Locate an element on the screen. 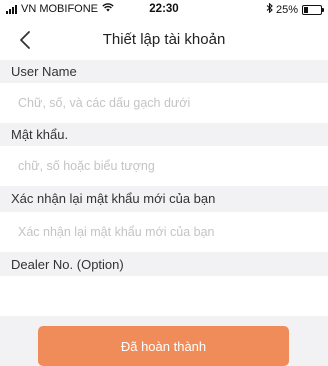 The image size is (328, 366). username-field-row is located at coordinates (164, 103).